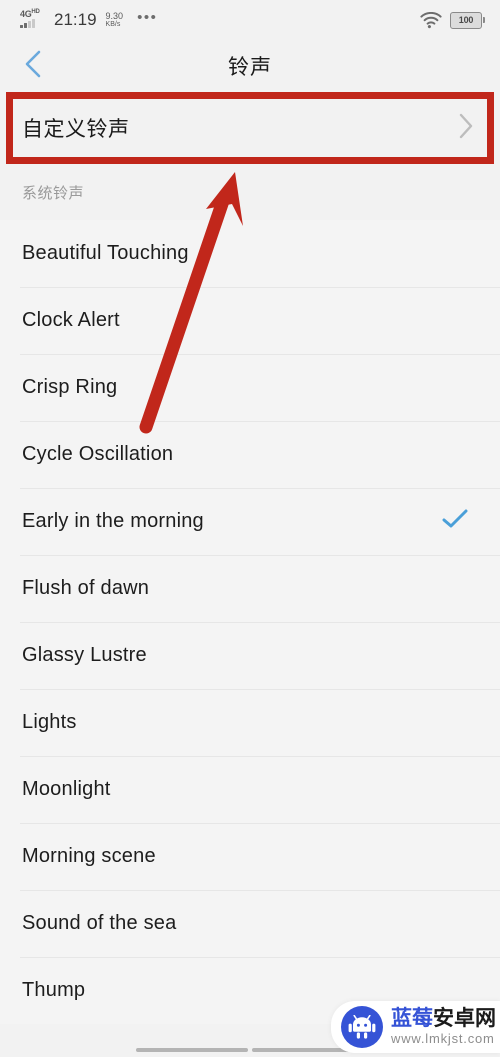 This screenshot has height=1057, width=500. What do you see at coordinates (30, 14) in the screenshot?
I see `network-type-label: 4GHD` at bounding box center [30, 14].